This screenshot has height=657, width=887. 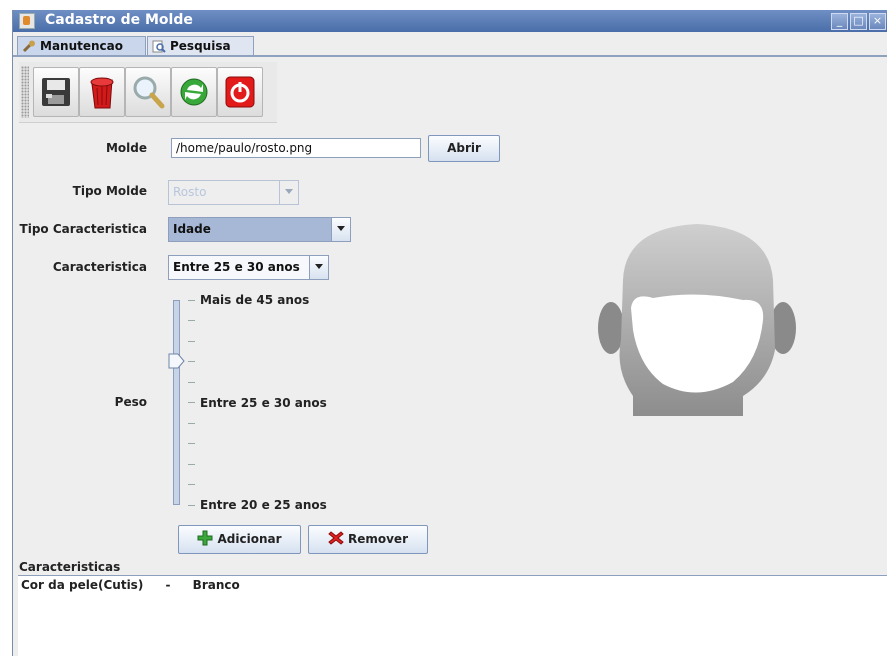 I want to click on slider-thumb, so click(x=177, y=362).